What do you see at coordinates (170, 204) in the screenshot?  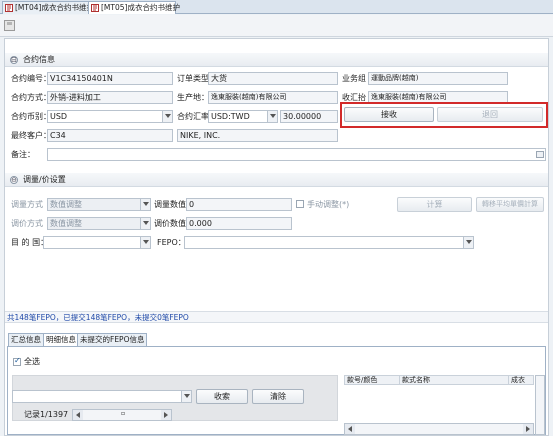 I see `qty-adjust-label: 调量数值` at bounding box center [170, 204].